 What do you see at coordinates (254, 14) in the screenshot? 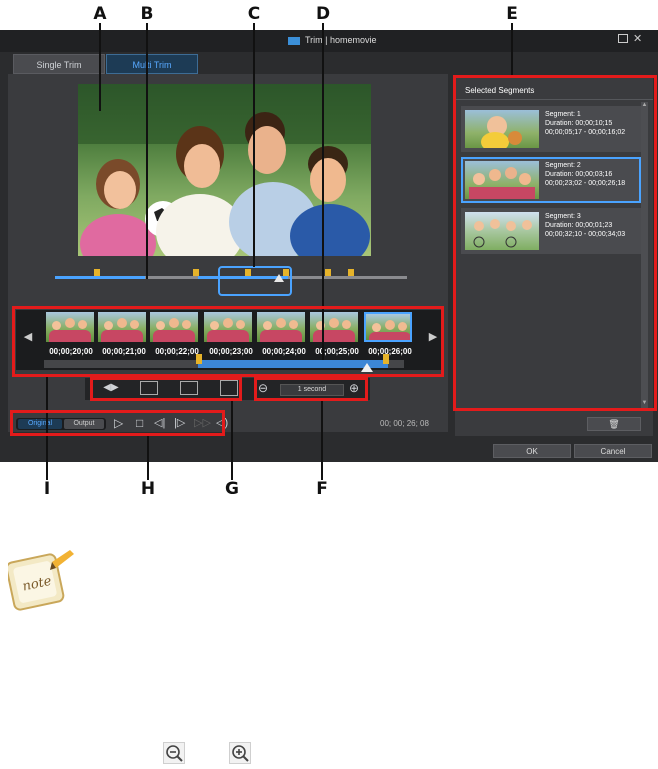
I see `callout-c: C` at bounding box center [254, 14].